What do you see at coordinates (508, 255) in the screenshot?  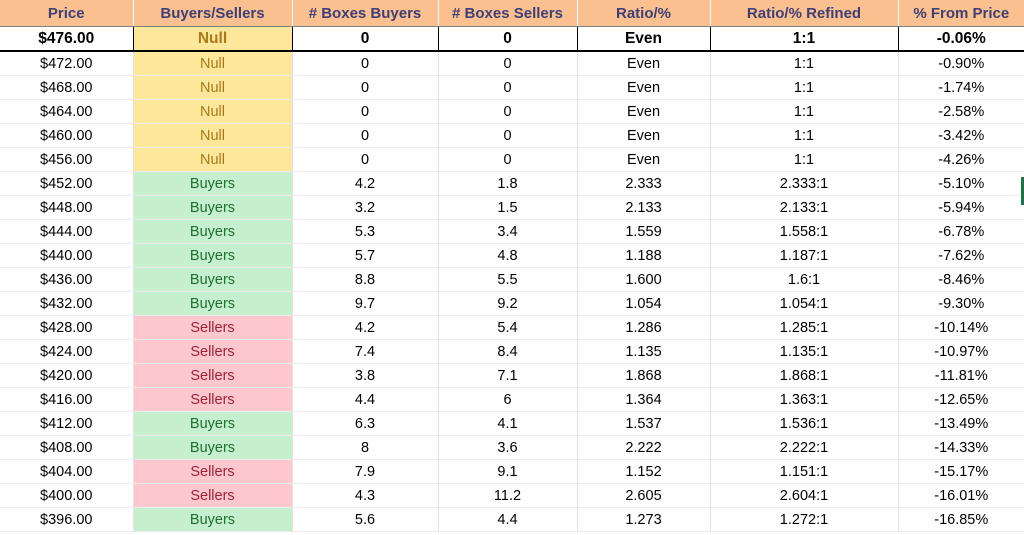 I see `cell-boxes_sellers: 4.8` at bounding box center [508, 255].